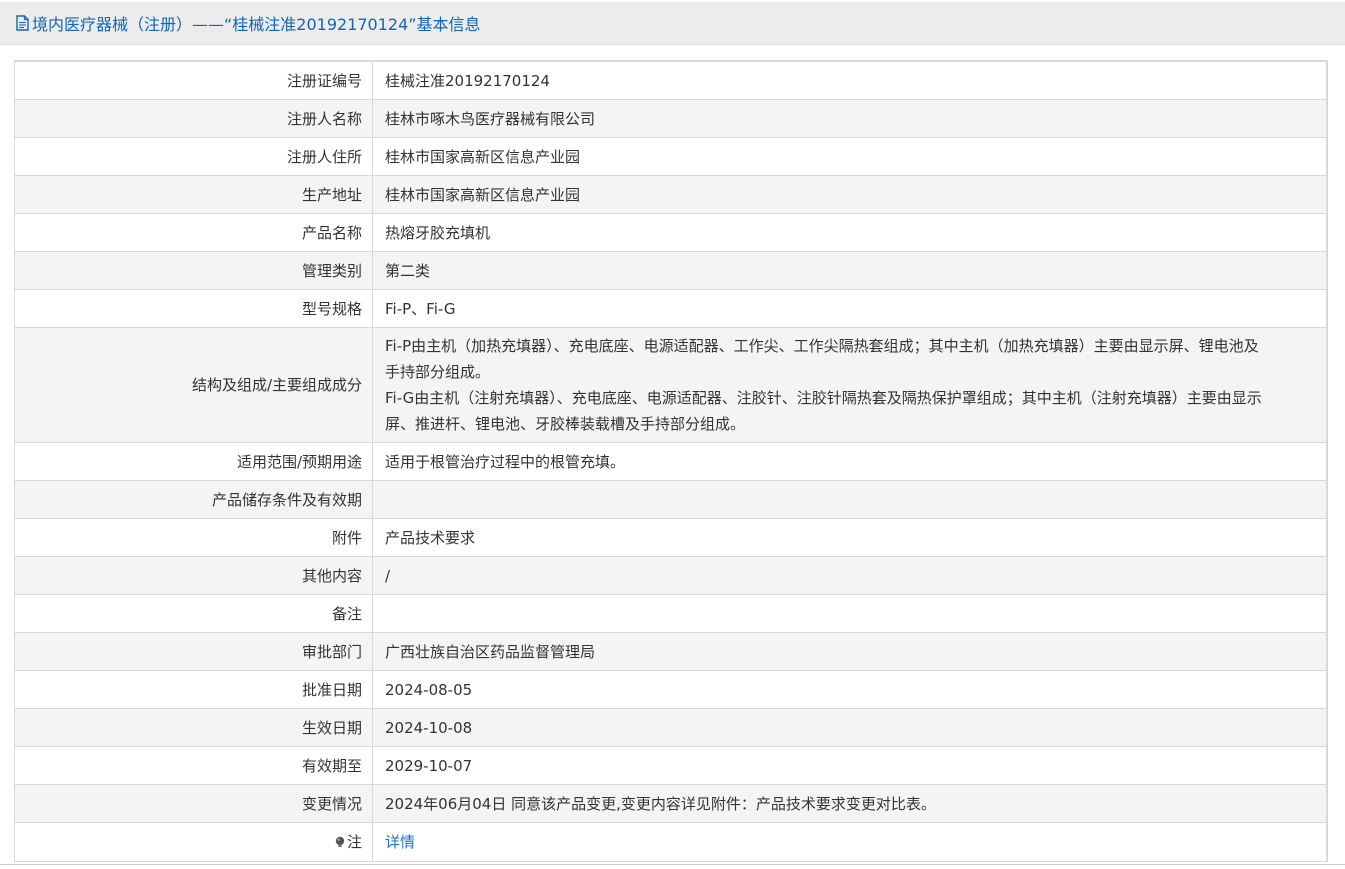 This screenshot has height=869, width=1345. I want to click on table-row: 批准日期 2024-08-05, so click(670, 689).